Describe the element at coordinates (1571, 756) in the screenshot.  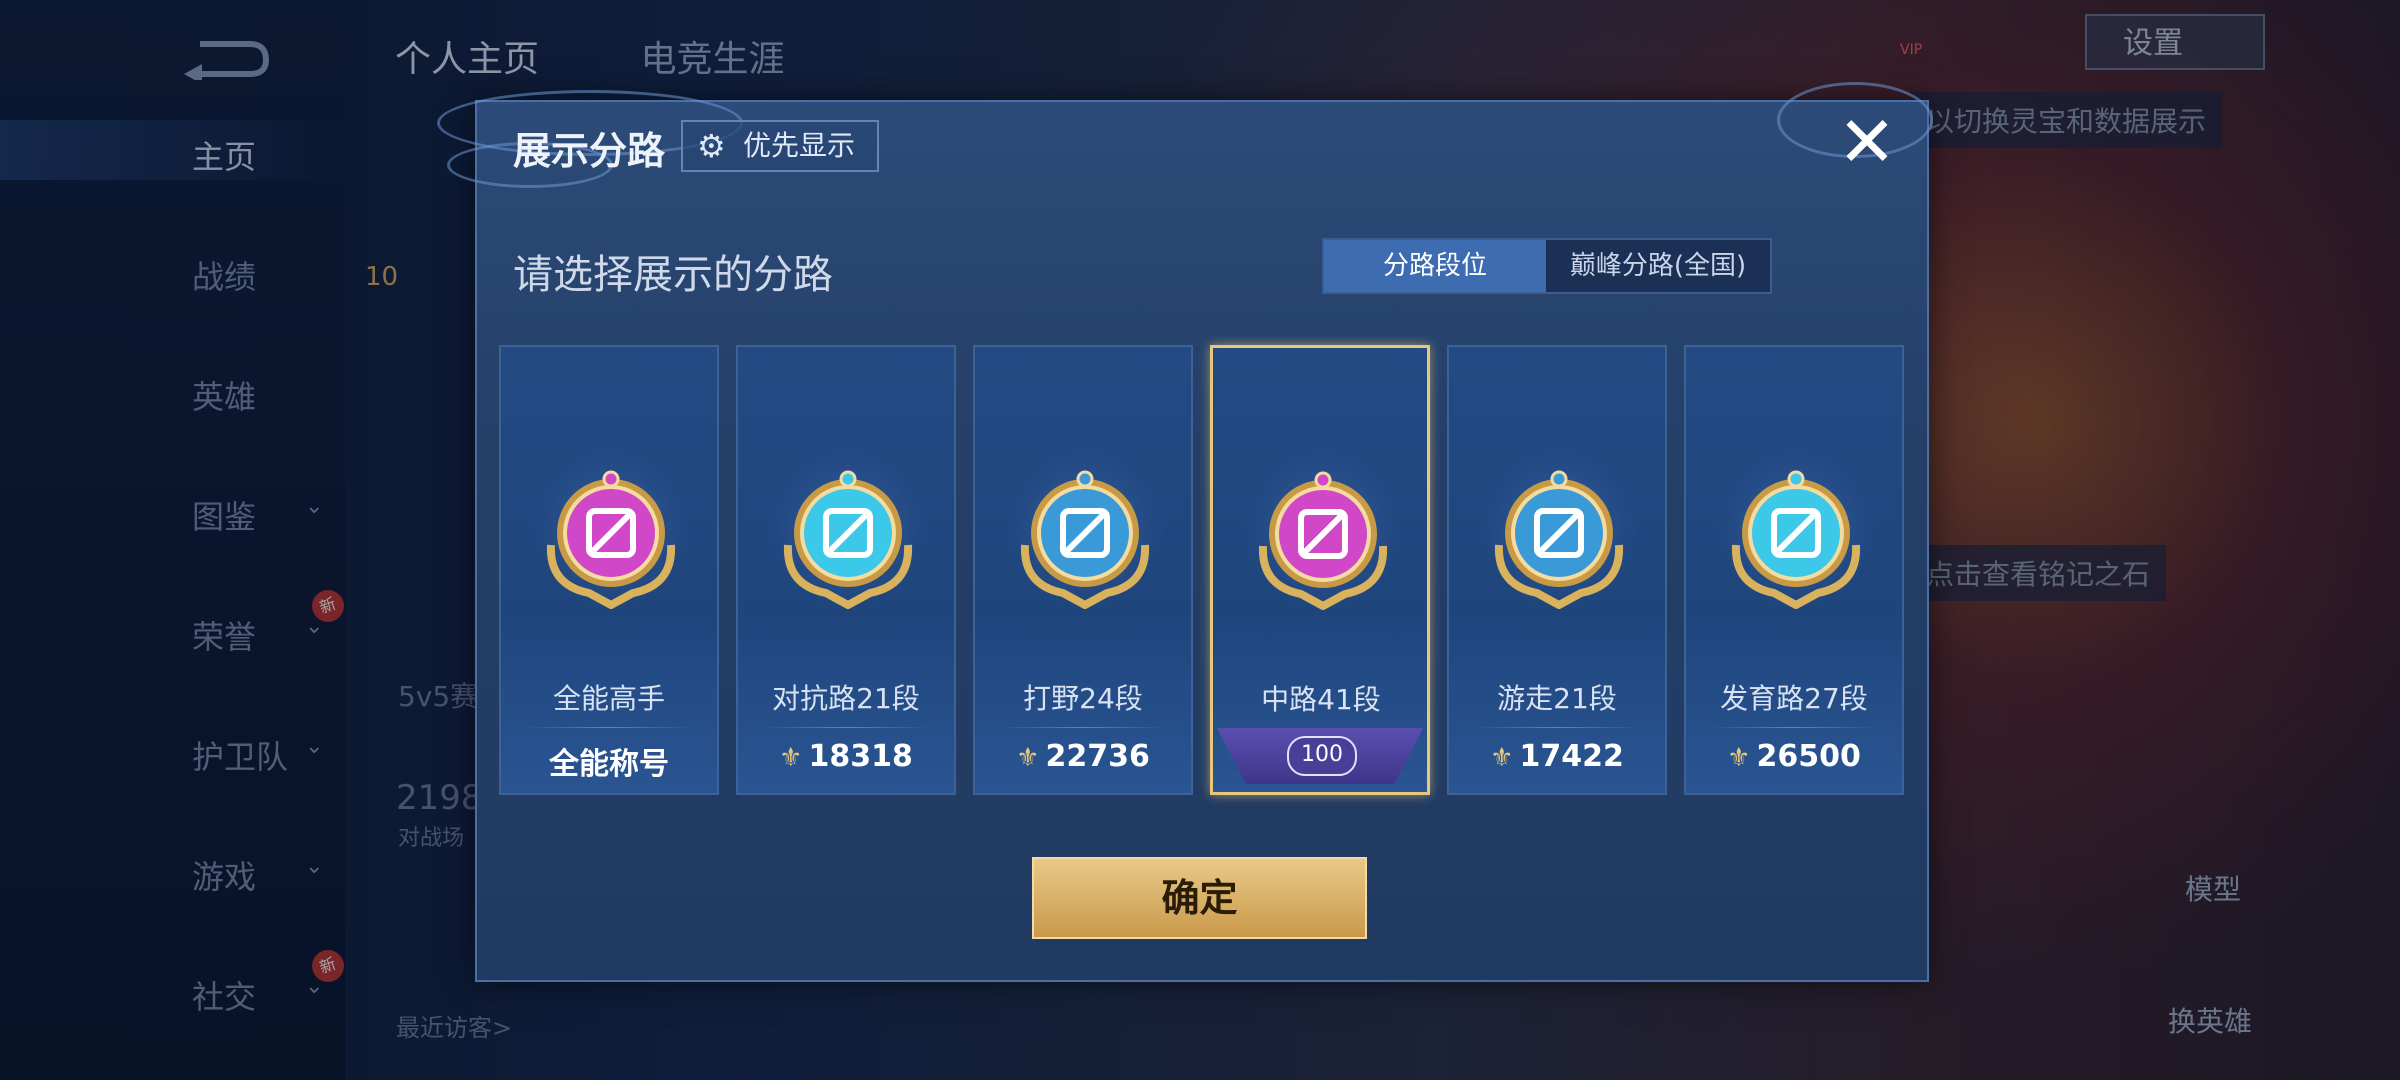
I see `lane-score-value: 17422` at that location.